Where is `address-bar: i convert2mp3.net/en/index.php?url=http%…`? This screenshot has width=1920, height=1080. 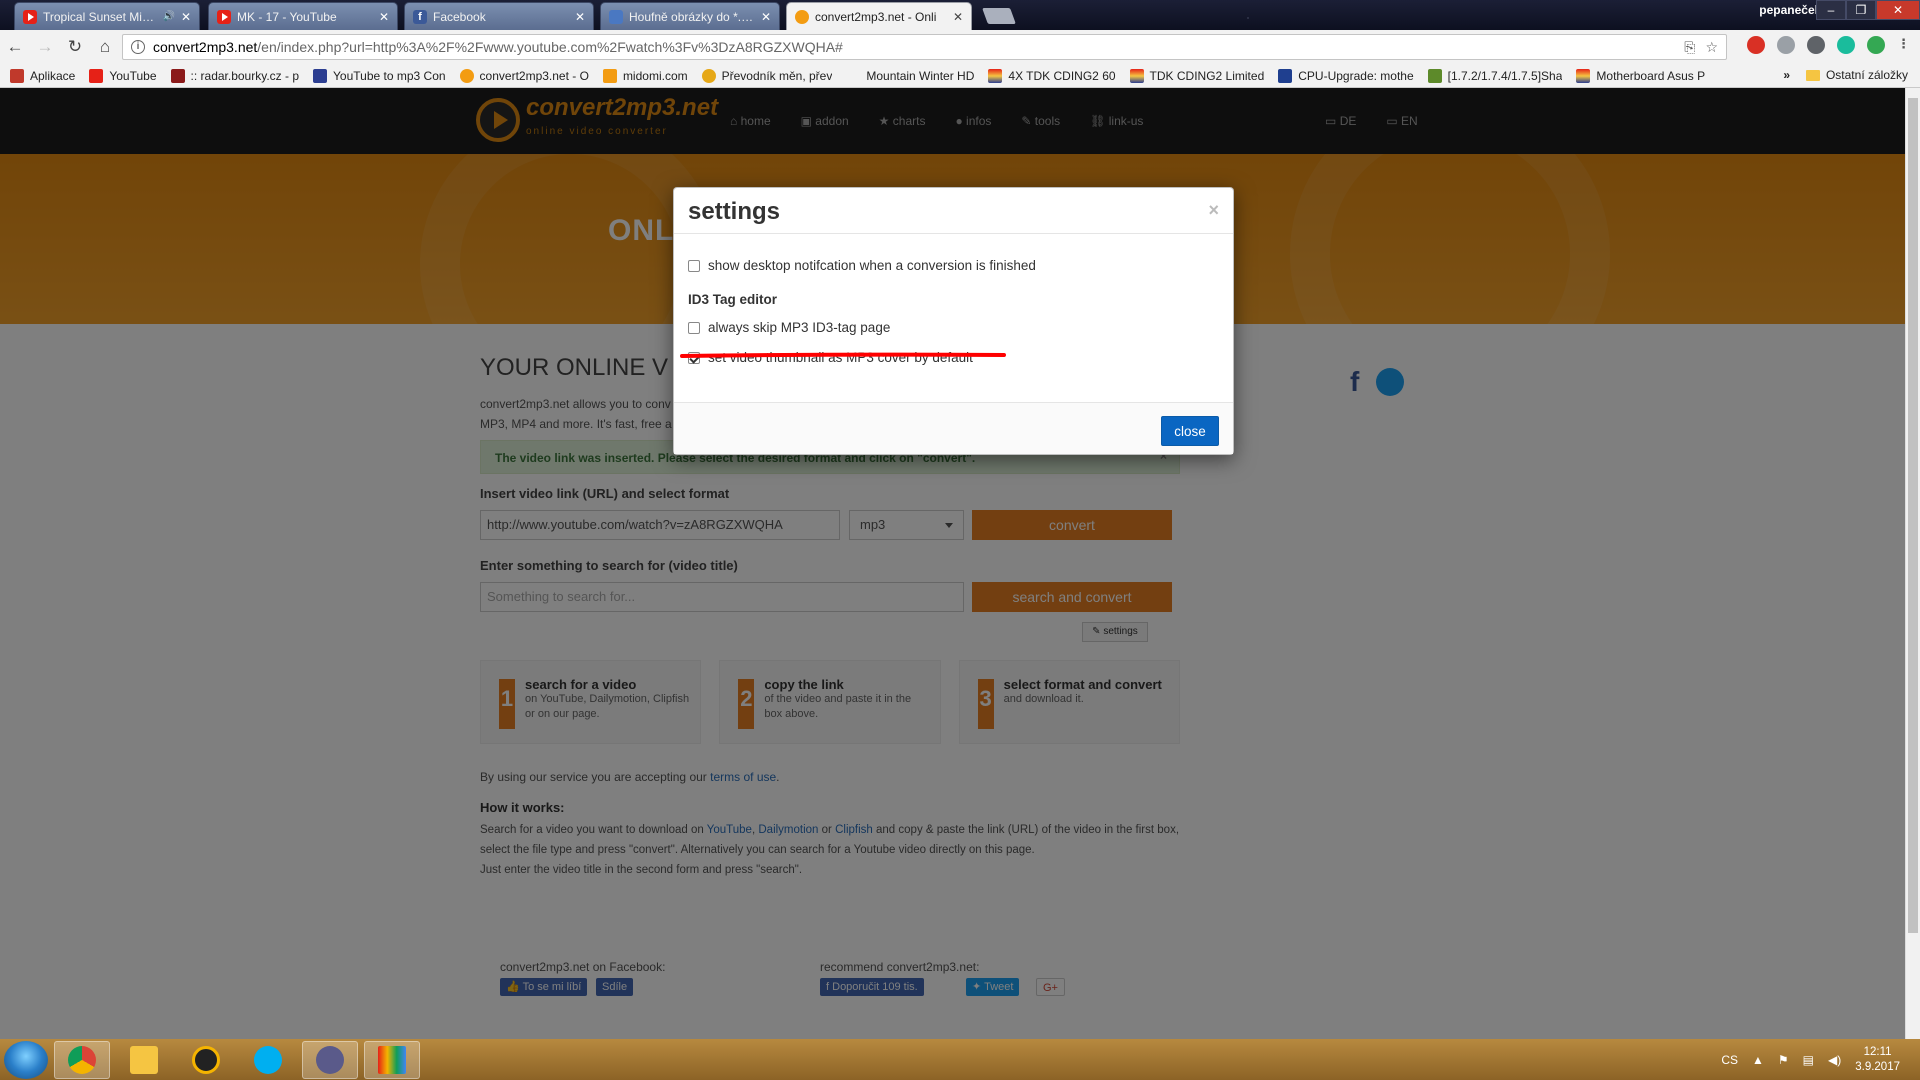
address-bar: i convert2mp3.net/en/index.php?url=http%… is located at coordinates (924, 47).